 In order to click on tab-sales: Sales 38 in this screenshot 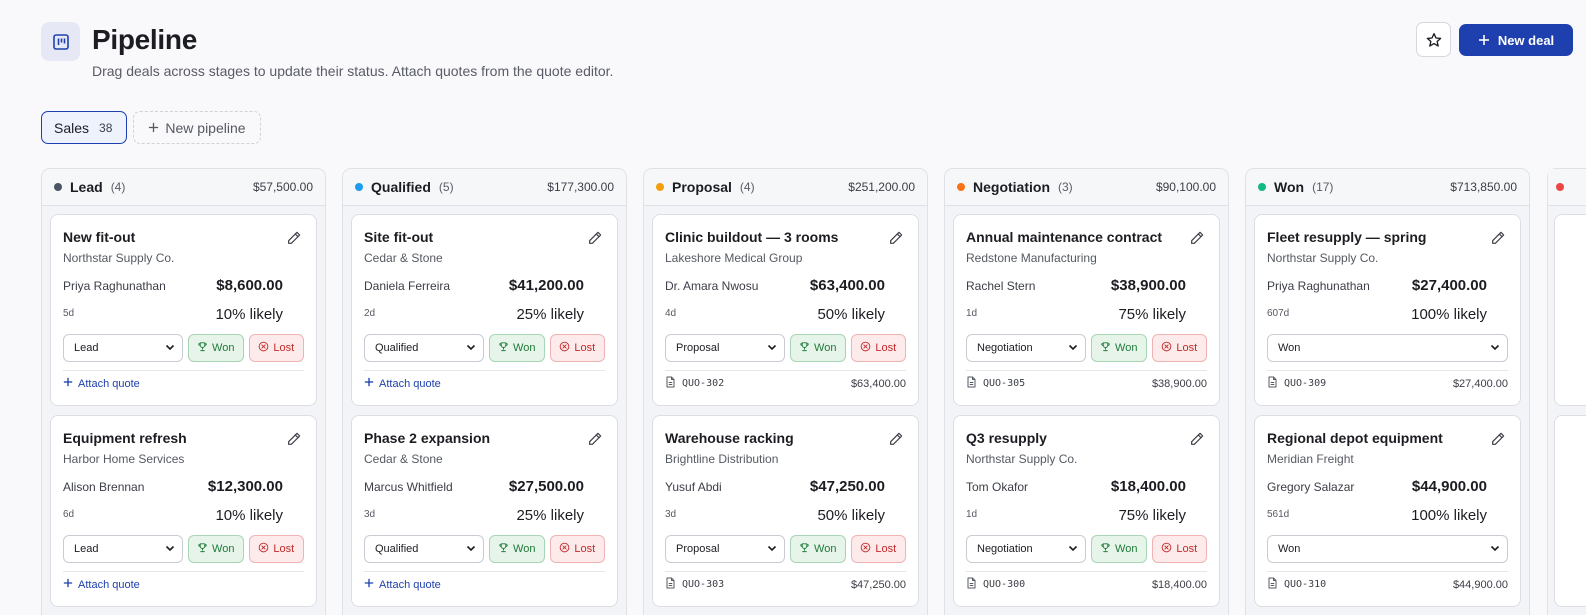, I will do `click(84, 127)`.